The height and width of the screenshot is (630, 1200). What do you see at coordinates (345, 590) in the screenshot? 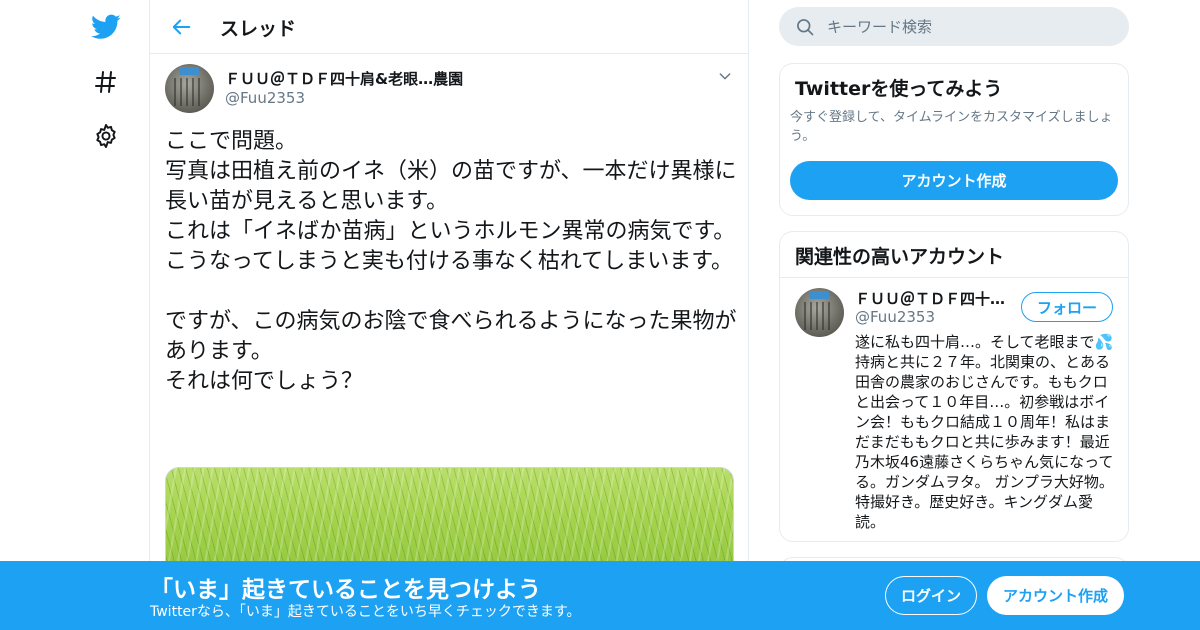
I see `banner-title: 「いま」起きていることを見つけよう` at bounding box center [345, 590].